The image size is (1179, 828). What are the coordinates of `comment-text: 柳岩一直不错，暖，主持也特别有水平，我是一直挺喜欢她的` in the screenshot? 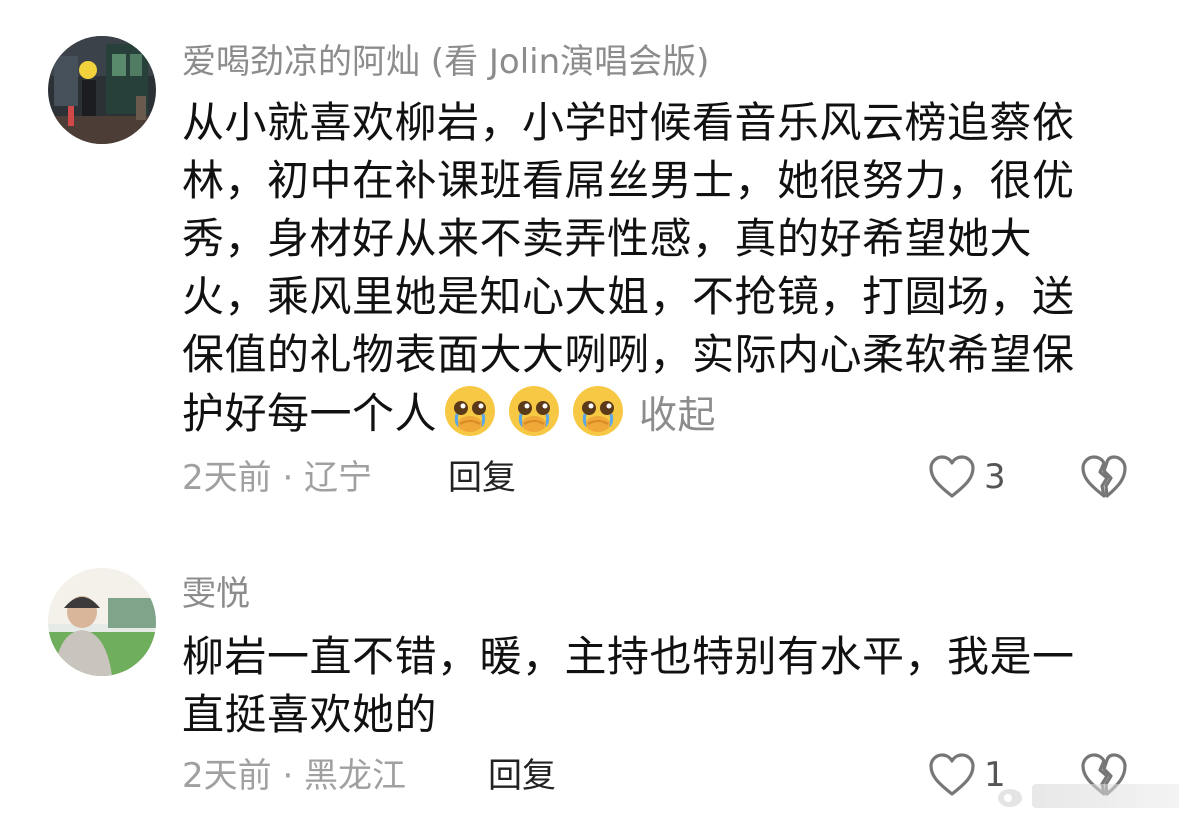 It's located at (642, 686).